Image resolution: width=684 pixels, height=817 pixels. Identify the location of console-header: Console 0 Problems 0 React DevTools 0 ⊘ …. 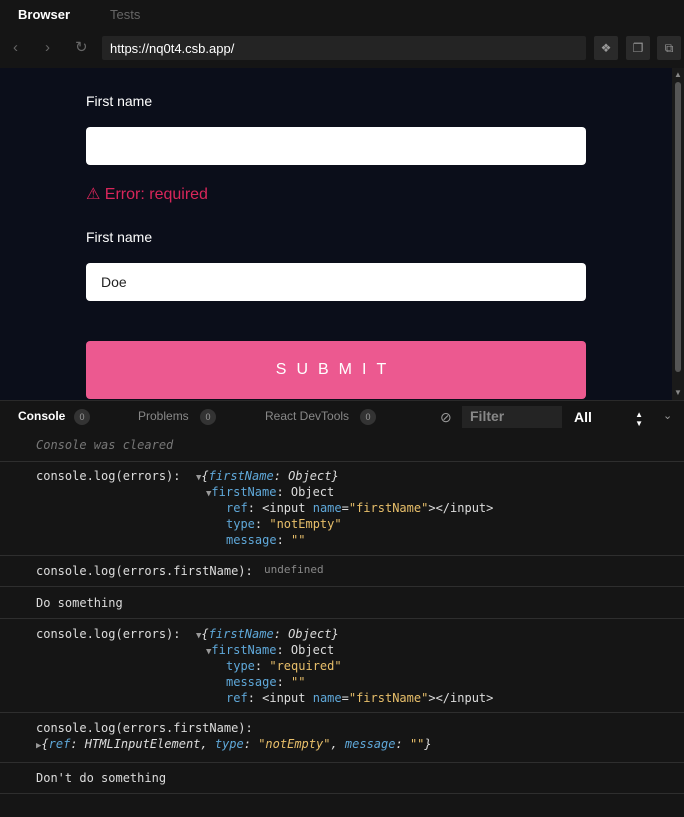
(342, 416).